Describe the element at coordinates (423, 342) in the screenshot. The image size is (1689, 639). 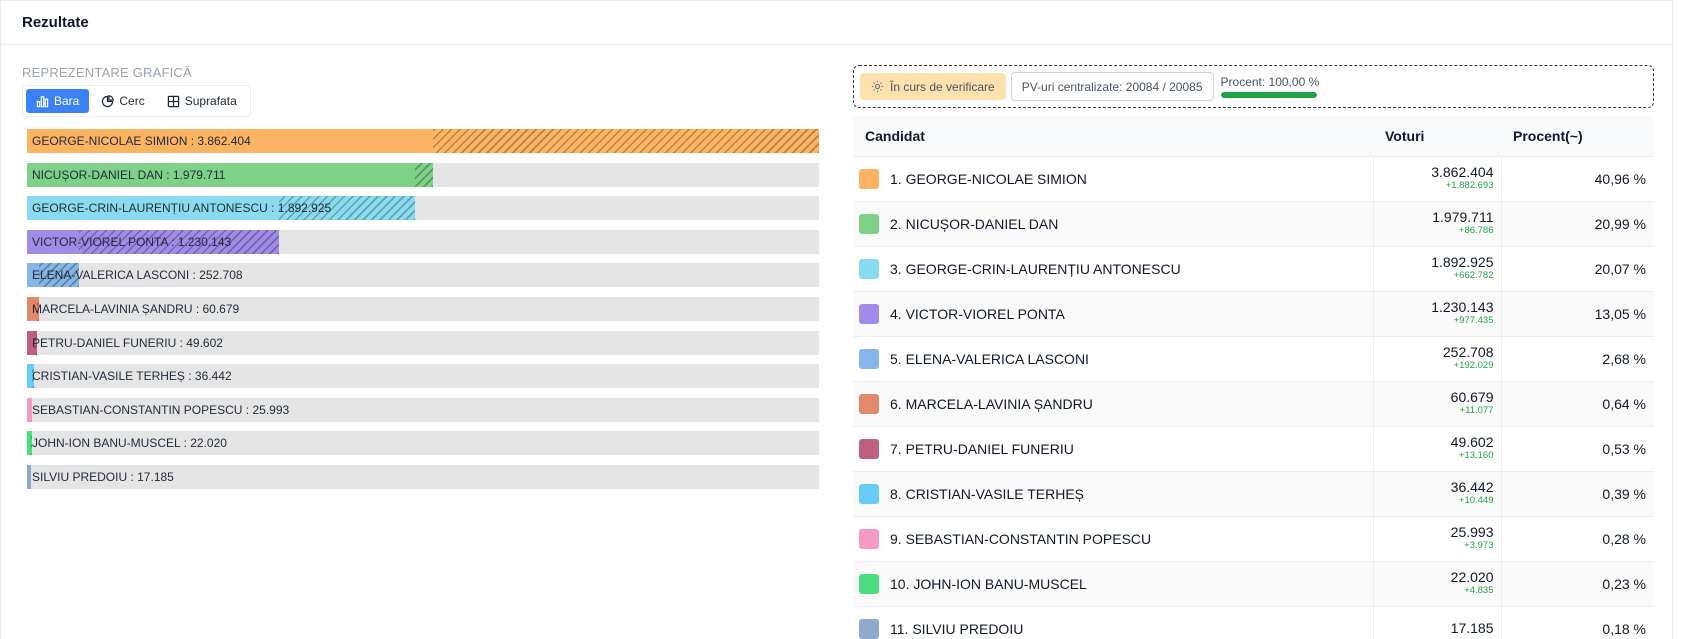
I see `bar-row: PETRU-DANIEL FUNERIU : 49.602` at that location.